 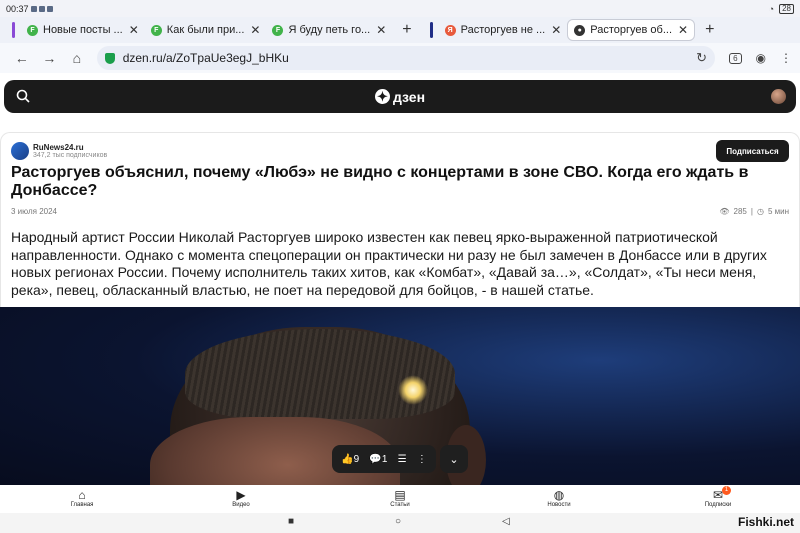 I want to click on browser-toolbar: ← → ⌂ dzen.ru/a/ZoTpaUe3egJ_bHKu ↻ 6 ◉ ⋮, so click(x=400, y=58).